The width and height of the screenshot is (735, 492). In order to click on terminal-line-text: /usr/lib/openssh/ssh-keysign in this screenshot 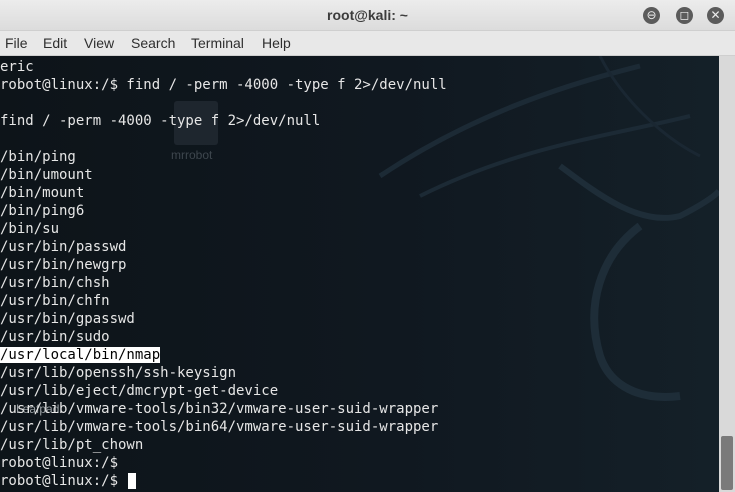, I will do `click(118, 373)`.